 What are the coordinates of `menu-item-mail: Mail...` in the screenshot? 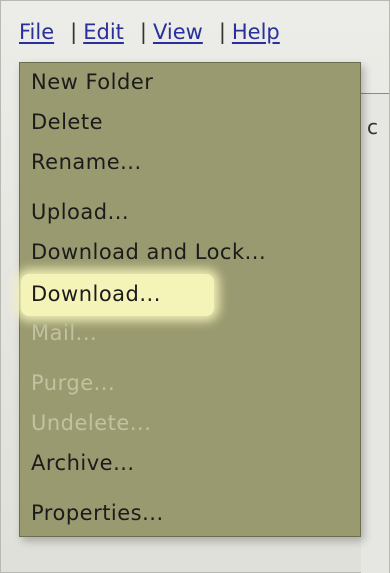 It's located at (64, 333).